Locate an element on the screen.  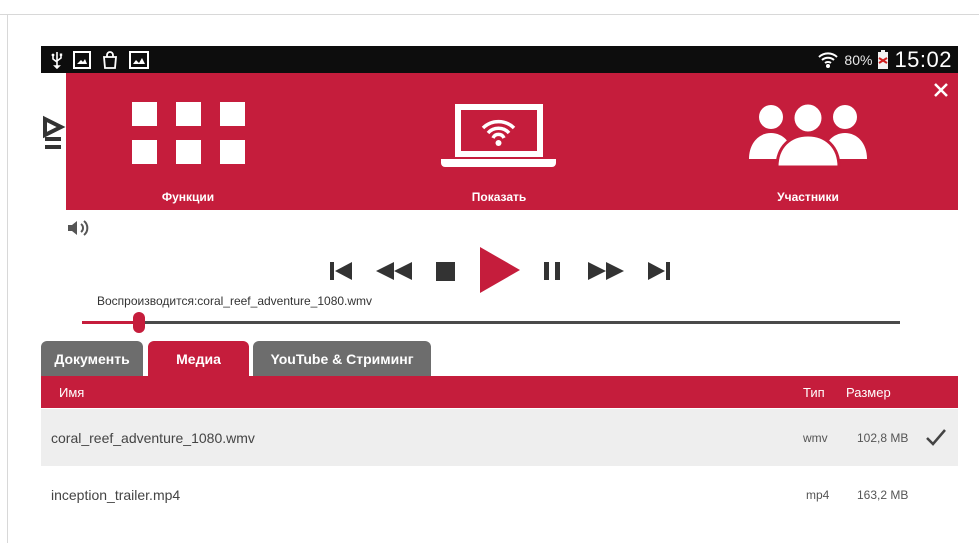
tab-documents: Документь is located at coordinates (92, 358).